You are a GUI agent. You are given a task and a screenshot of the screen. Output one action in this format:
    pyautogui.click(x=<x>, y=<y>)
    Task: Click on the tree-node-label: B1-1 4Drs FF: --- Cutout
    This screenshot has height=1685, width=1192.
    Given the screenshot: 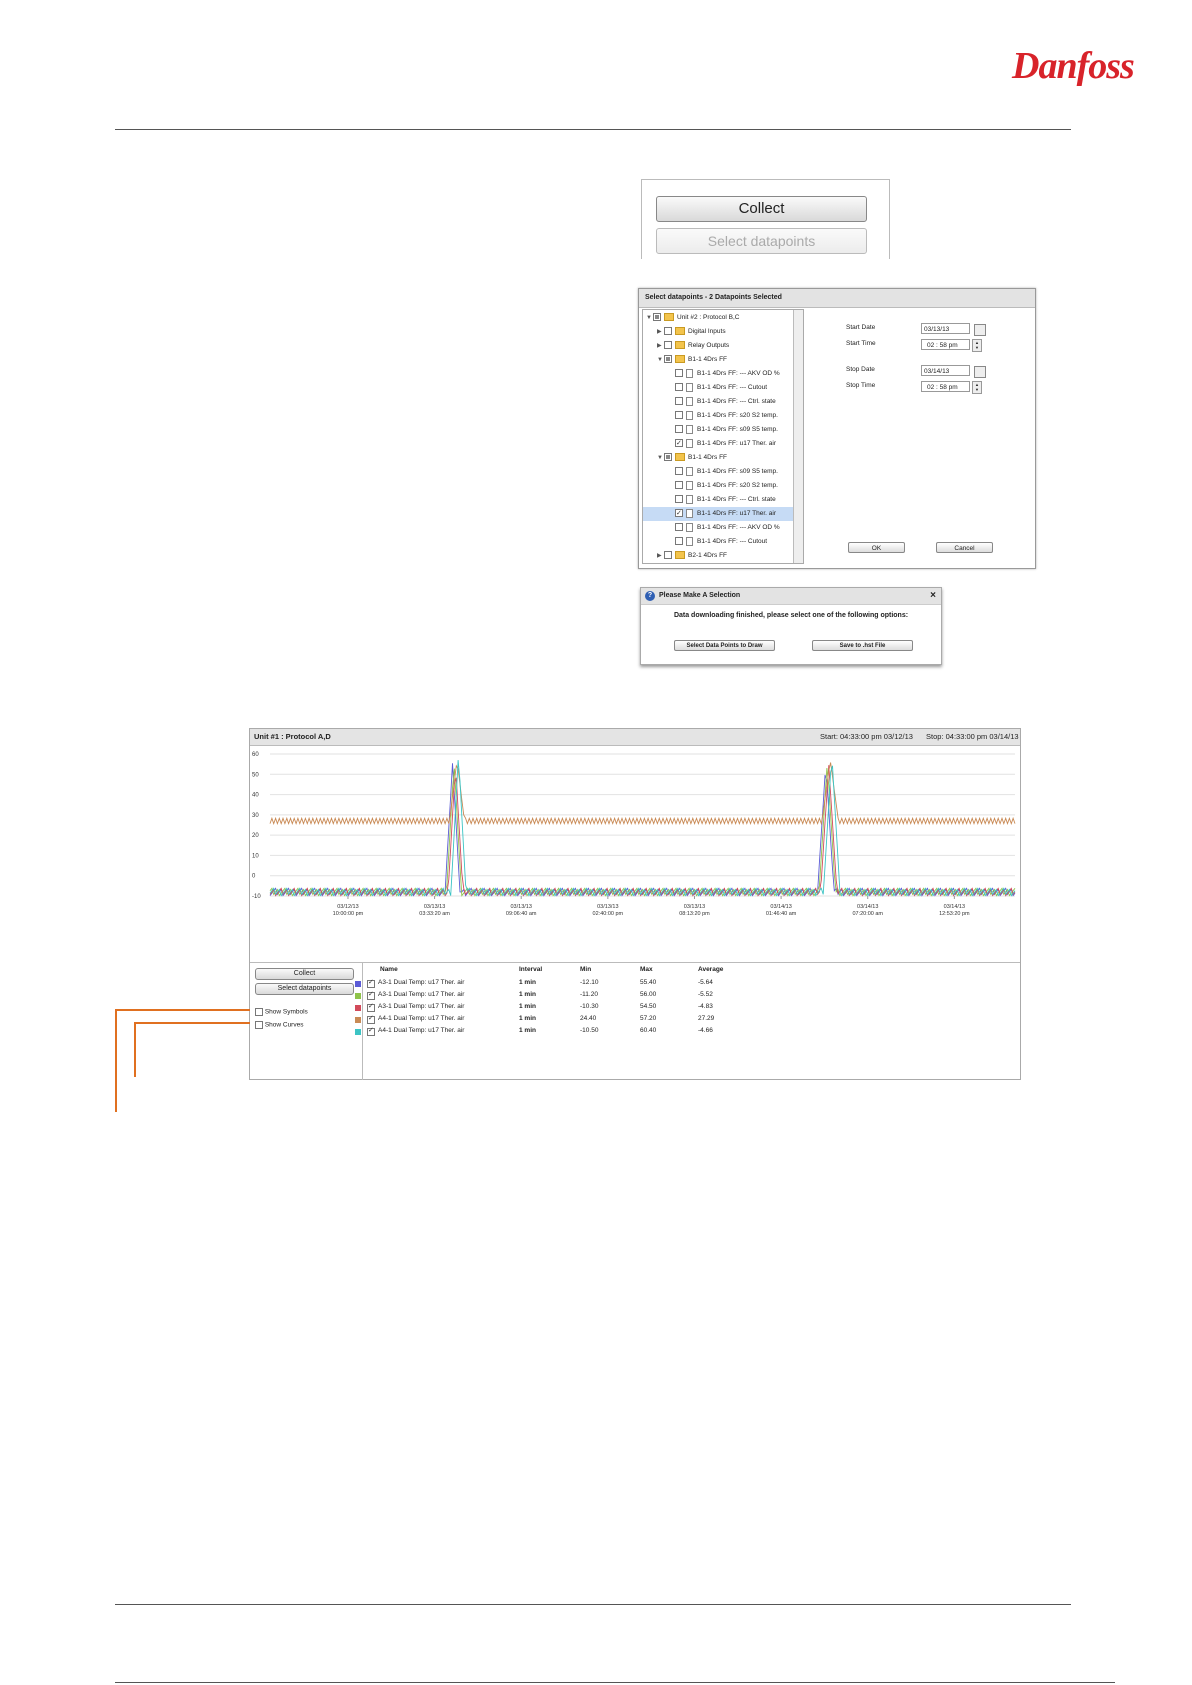 What is the action you would take?
    pyautogui.click(x=732, y=387)
    